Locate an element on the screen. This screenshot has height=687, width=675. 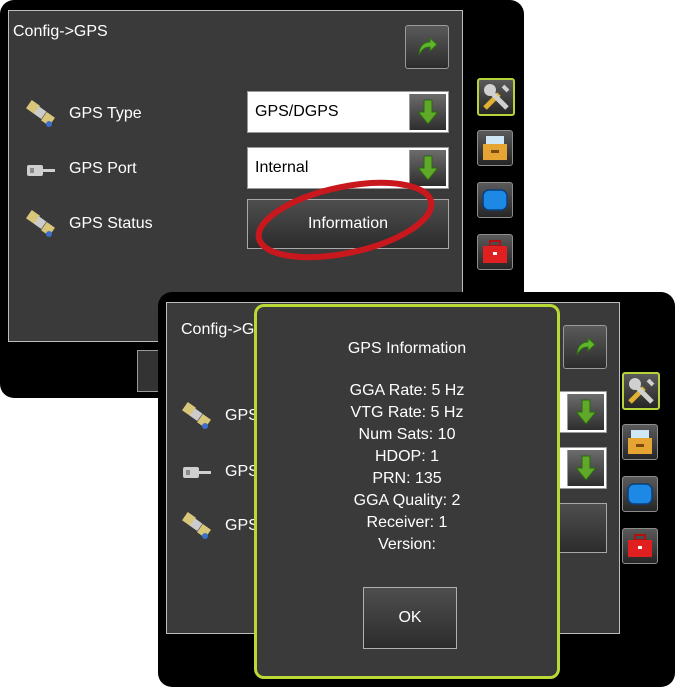
dialog-title: GPS Information is located at coordinates (407, 348).